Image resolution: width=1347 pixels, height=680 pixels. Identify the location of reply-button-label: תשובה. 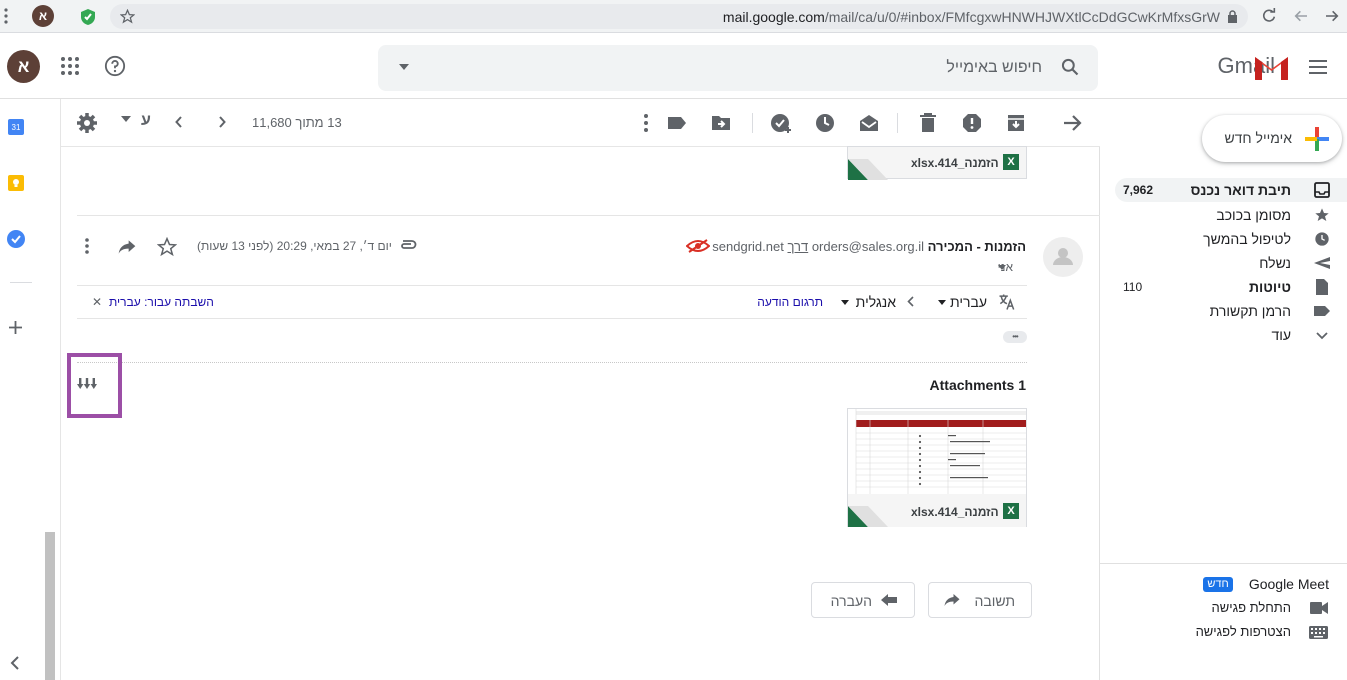
(995, 601).